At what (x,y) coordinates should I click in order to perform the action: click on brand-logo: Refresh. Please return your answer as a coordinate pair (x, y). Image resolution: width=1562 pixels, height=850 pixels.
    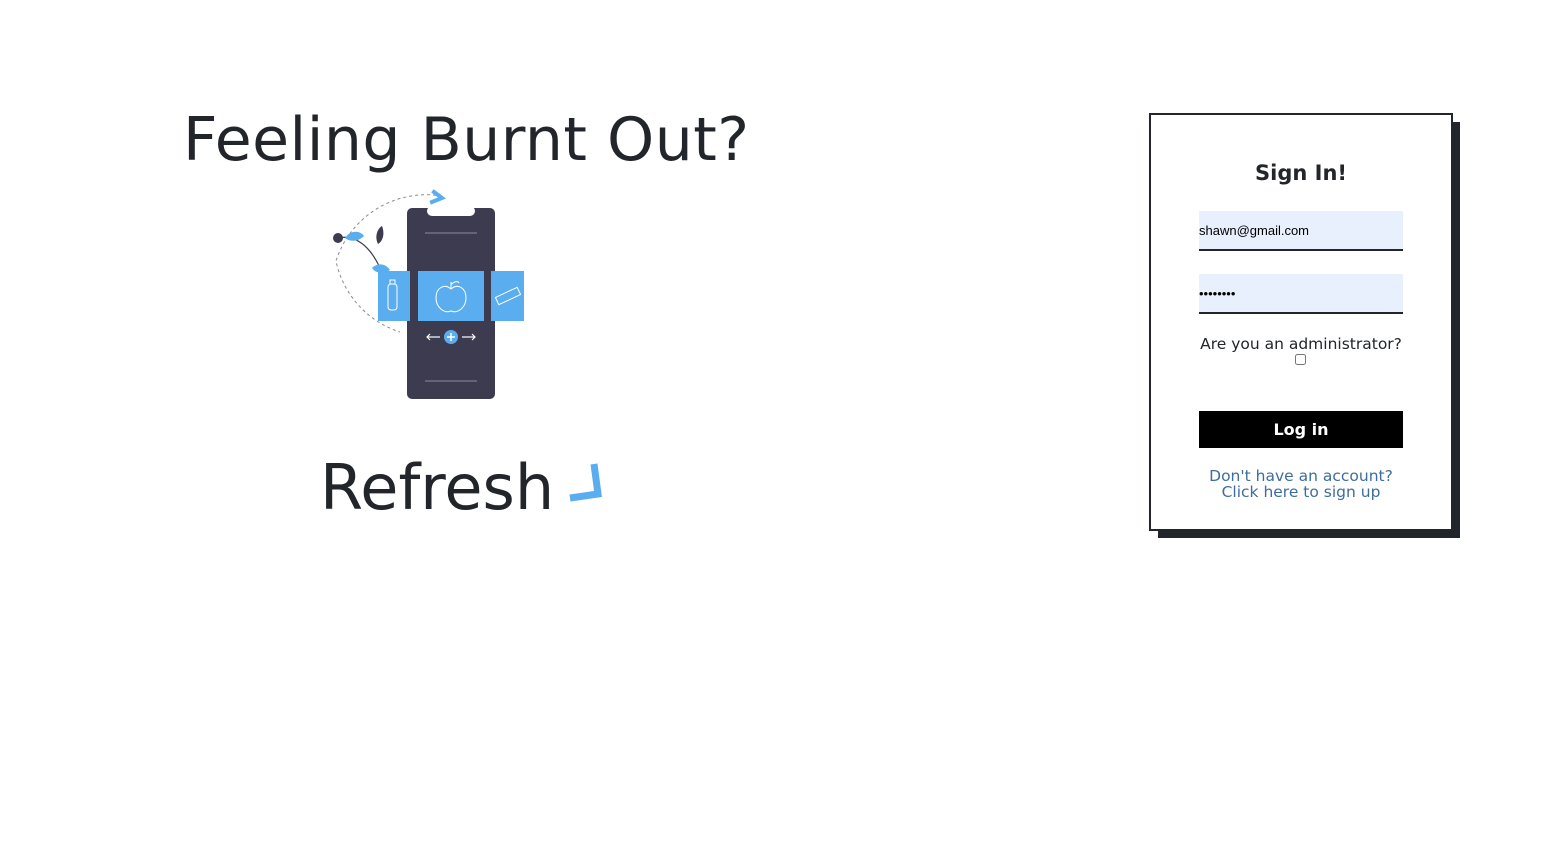
    Looking at the image, I should click on (461, 490).